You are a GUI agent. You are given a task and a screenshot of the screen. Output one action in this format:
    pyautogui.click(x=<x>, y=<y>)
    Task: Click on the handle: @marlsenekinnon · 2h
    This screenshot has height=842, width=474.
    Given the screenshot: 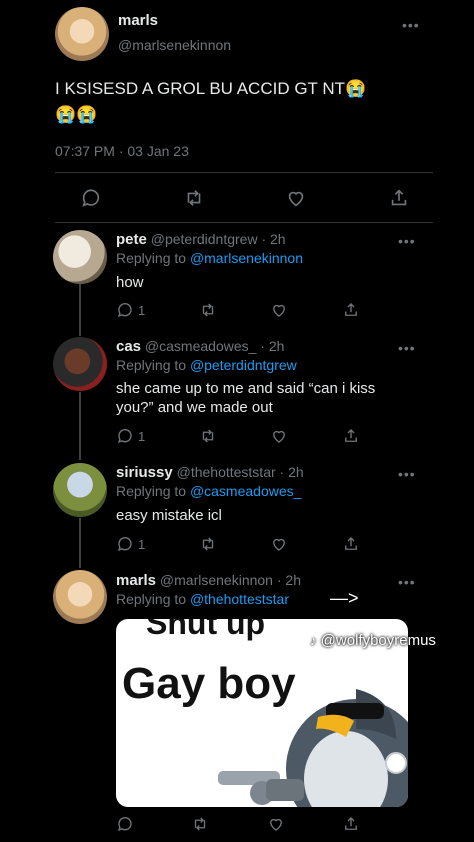 What is the action you would take?
    pyautogui.click(x=230, y=580)
    